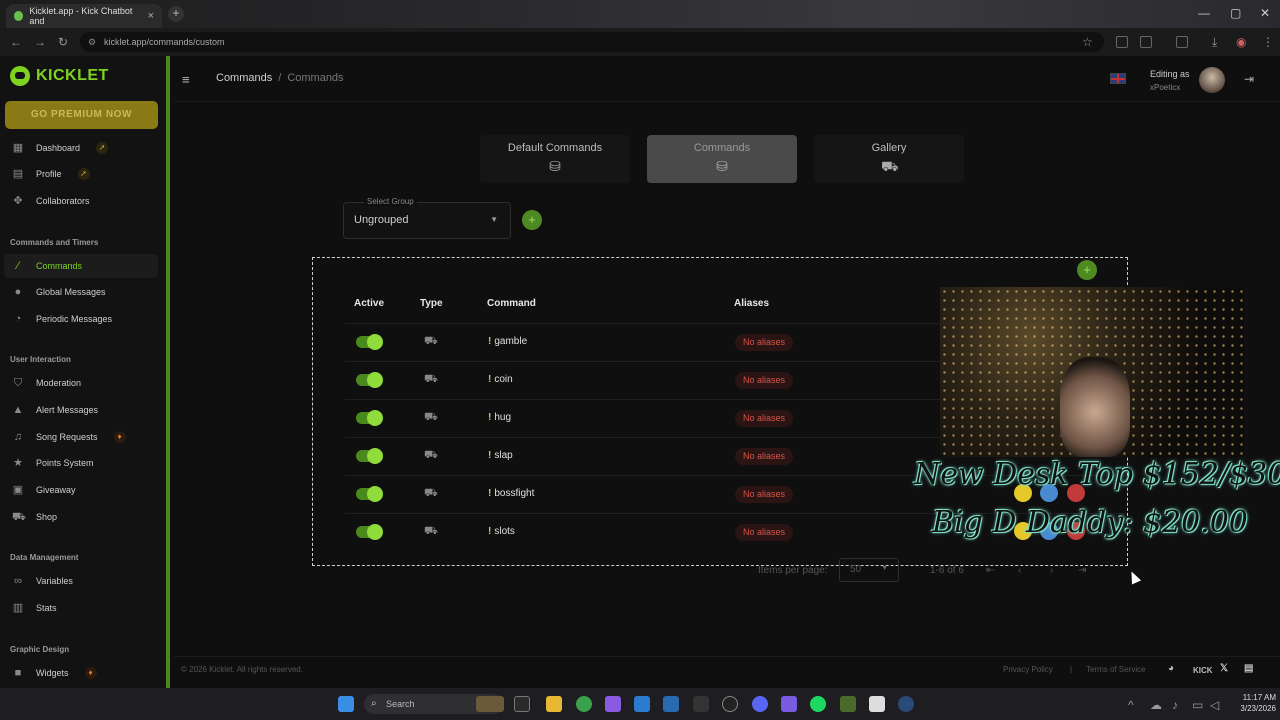 The width and height of the screenshot is (1280, 720). I want to click on sidebar-item-variables: ∞ Variables, so click(81, 581).